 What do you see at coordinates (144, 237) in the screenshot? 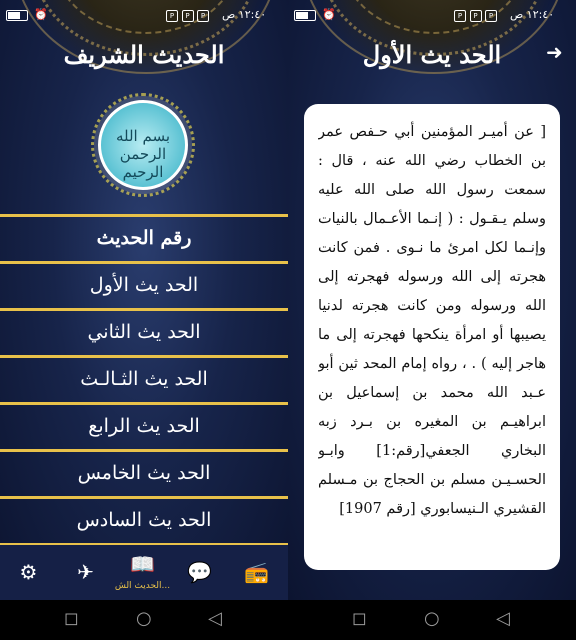
I see `list-header: رقم الحديث` at bounding box center [144, 237].